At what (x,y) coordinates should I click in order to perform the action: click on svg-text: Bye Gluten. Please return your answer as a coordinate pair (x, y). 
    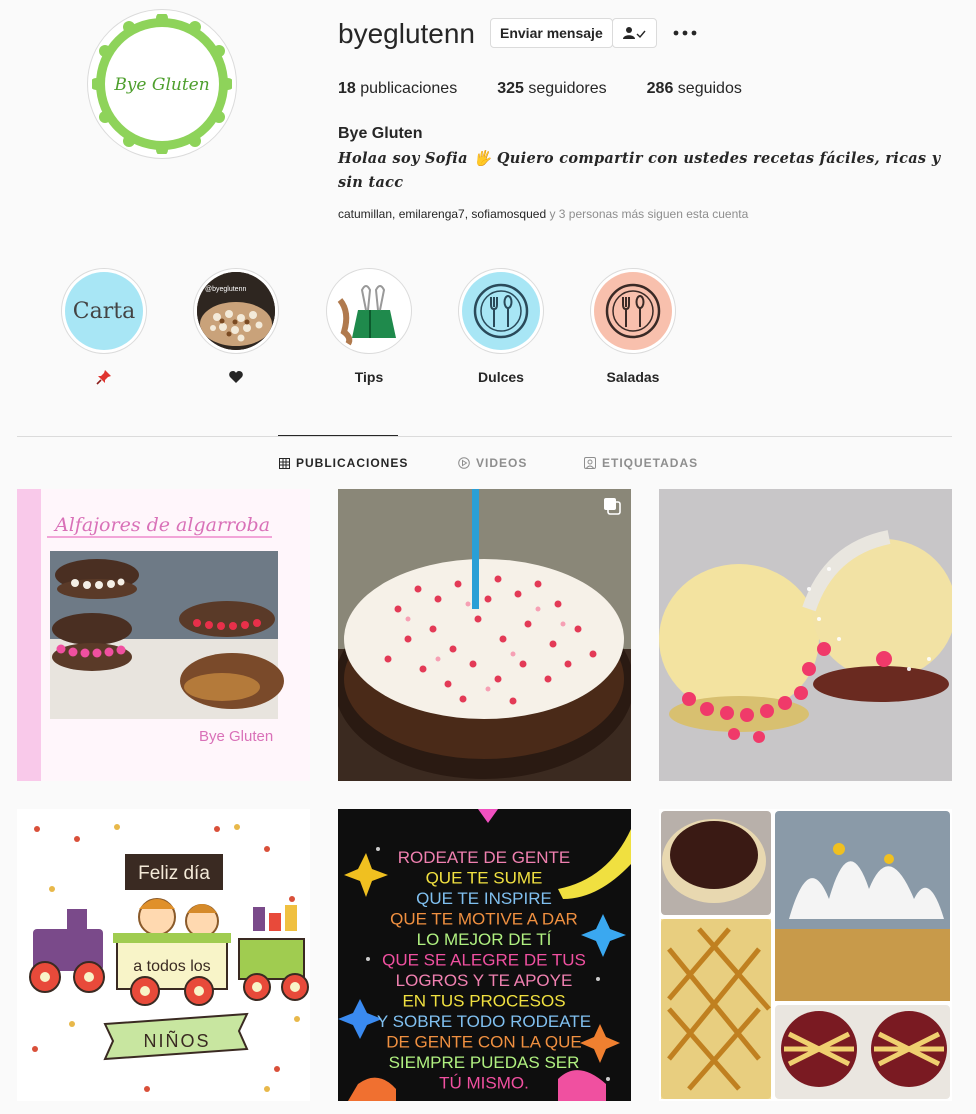
    Looking at the image, I should click on (161, 85).